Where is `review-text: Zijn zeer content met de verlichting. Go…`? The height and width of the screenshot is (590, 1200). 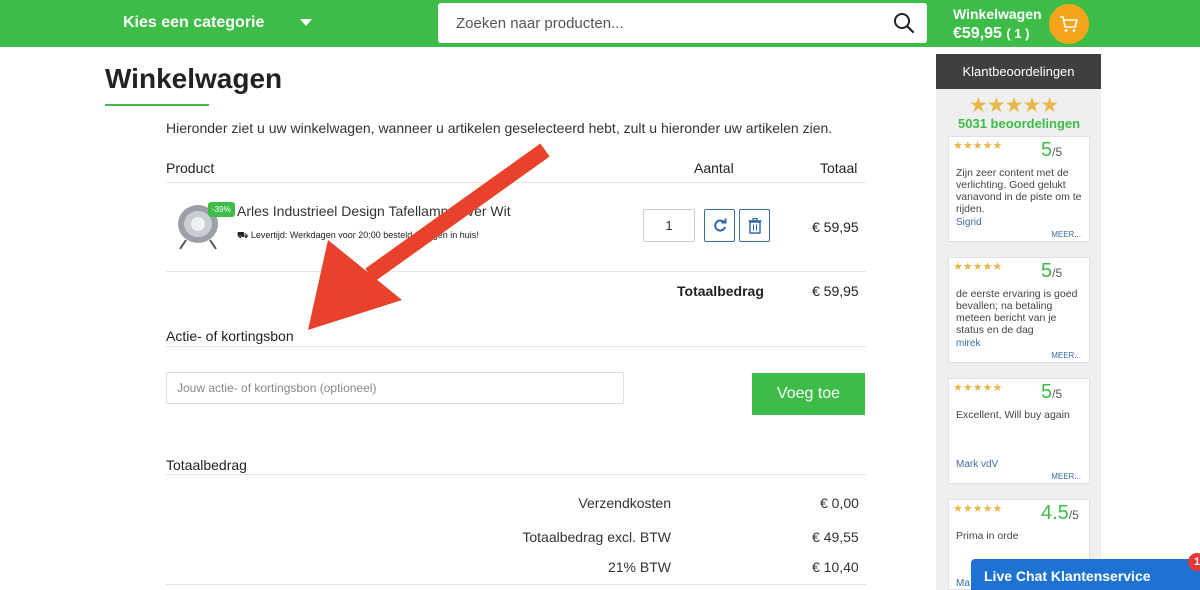
review-text: Zijn zeer content met de verlichting. Go… is located at coordinates (1019, 191).